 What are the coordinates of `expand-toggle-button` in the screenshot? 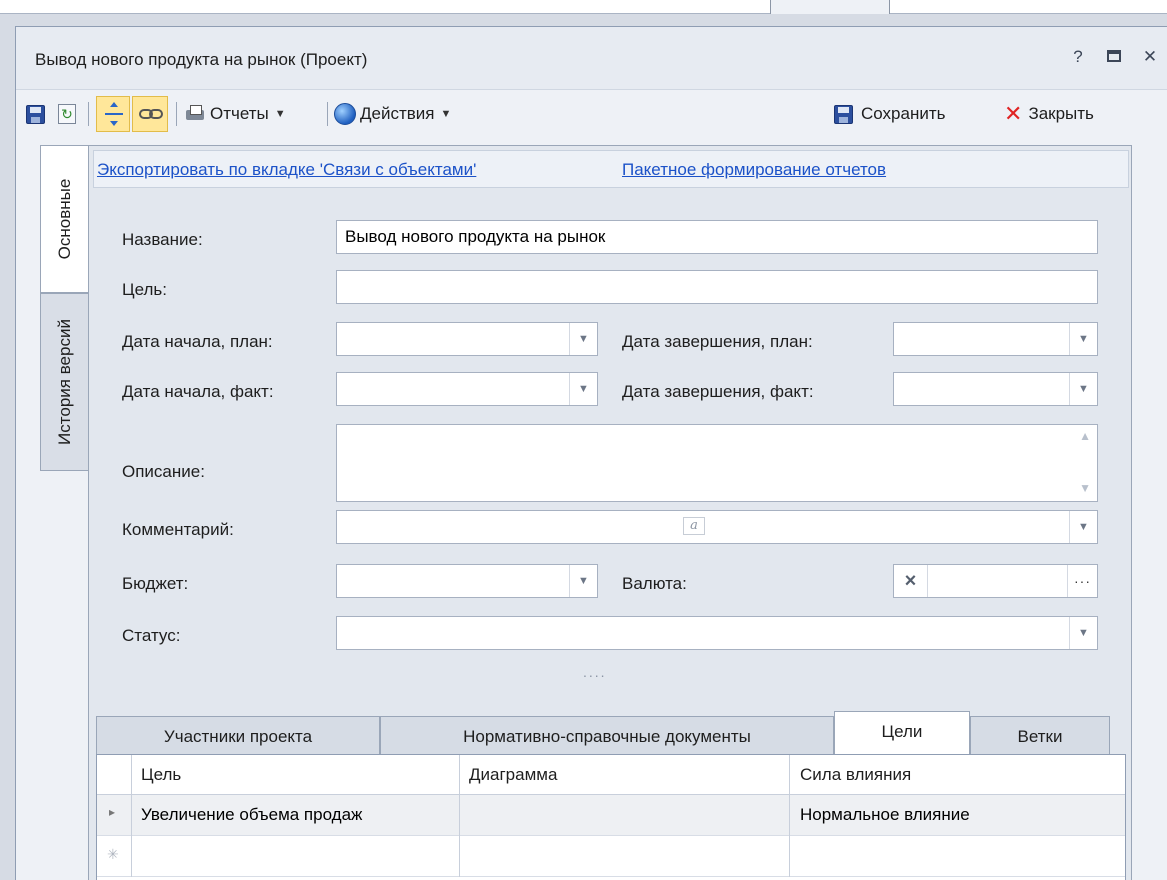 It's located at (113, 114).